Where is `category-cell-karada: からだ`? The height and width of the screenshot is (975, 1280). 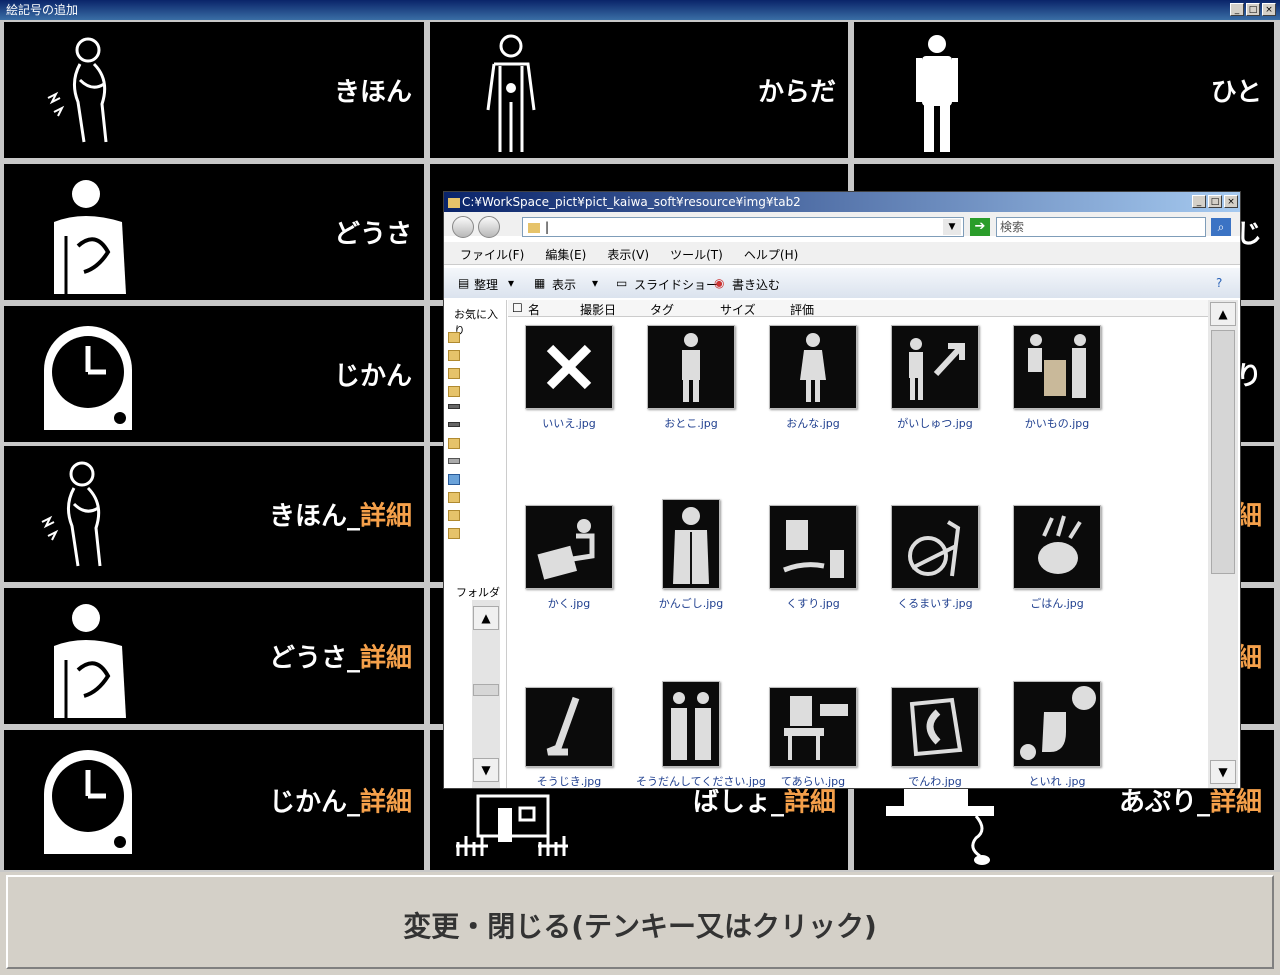 category-cell-karada: からだ is located at coordinates (639, 90).